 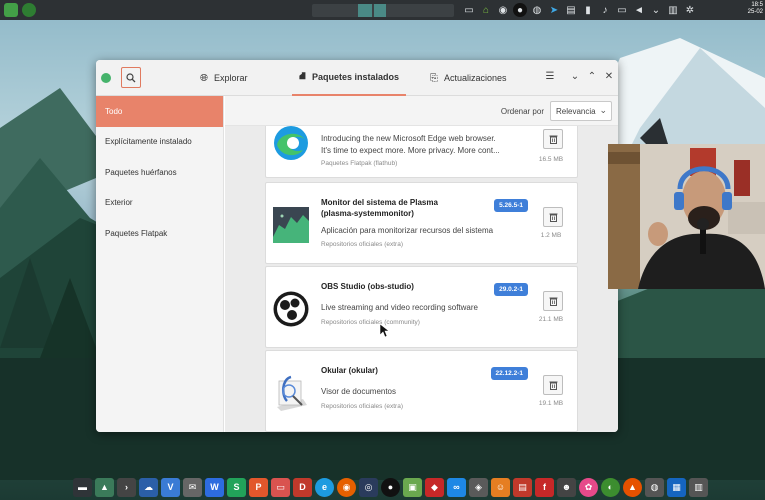 What do you see at coordinates (478, 487) in the screenshot?
I see `games-icon: ◈` at bounding box center [478, 487].